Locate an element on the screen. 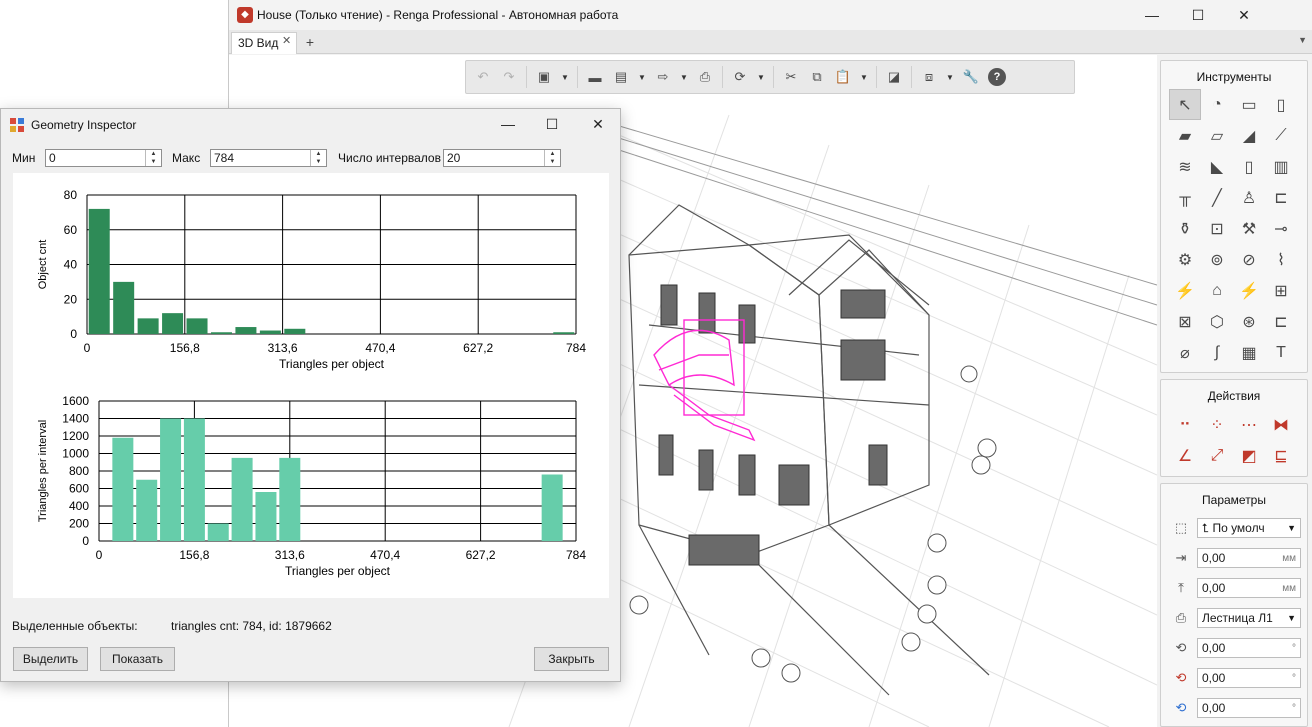  help-icon: ? is located at coordinates (997, 77).